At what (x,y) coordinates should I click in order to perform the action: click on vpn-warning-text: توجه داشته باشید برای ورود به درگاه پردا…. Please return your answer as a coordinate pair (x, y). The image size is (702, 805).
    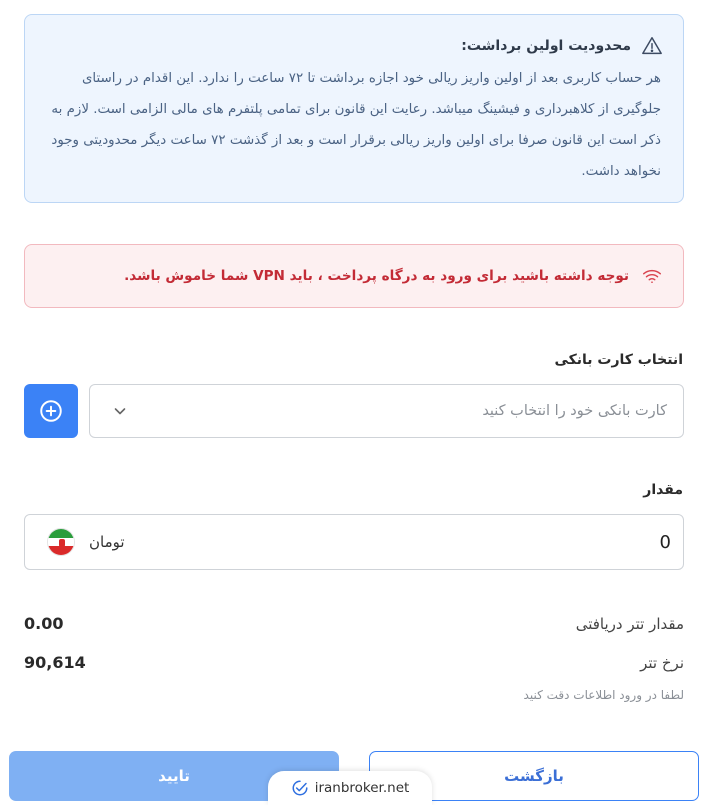
    Looking at the image, I should click on (376, 276).